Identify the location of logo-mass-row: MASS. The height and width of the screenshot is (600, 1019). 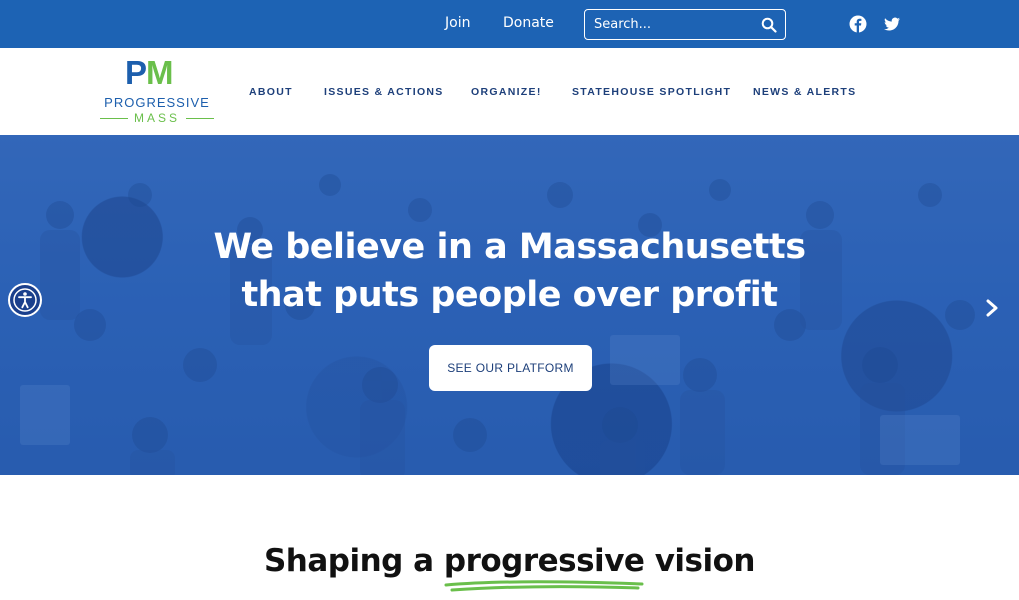
(157, 118).